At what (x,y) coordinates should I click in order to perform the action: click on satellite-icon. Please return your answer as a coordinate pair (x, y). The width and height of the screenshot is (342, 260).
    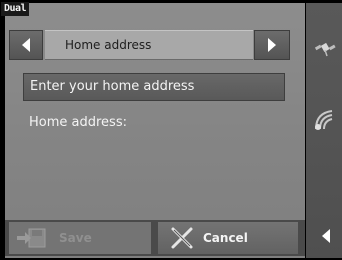
    Looking at the image, I should click on (325, 48).